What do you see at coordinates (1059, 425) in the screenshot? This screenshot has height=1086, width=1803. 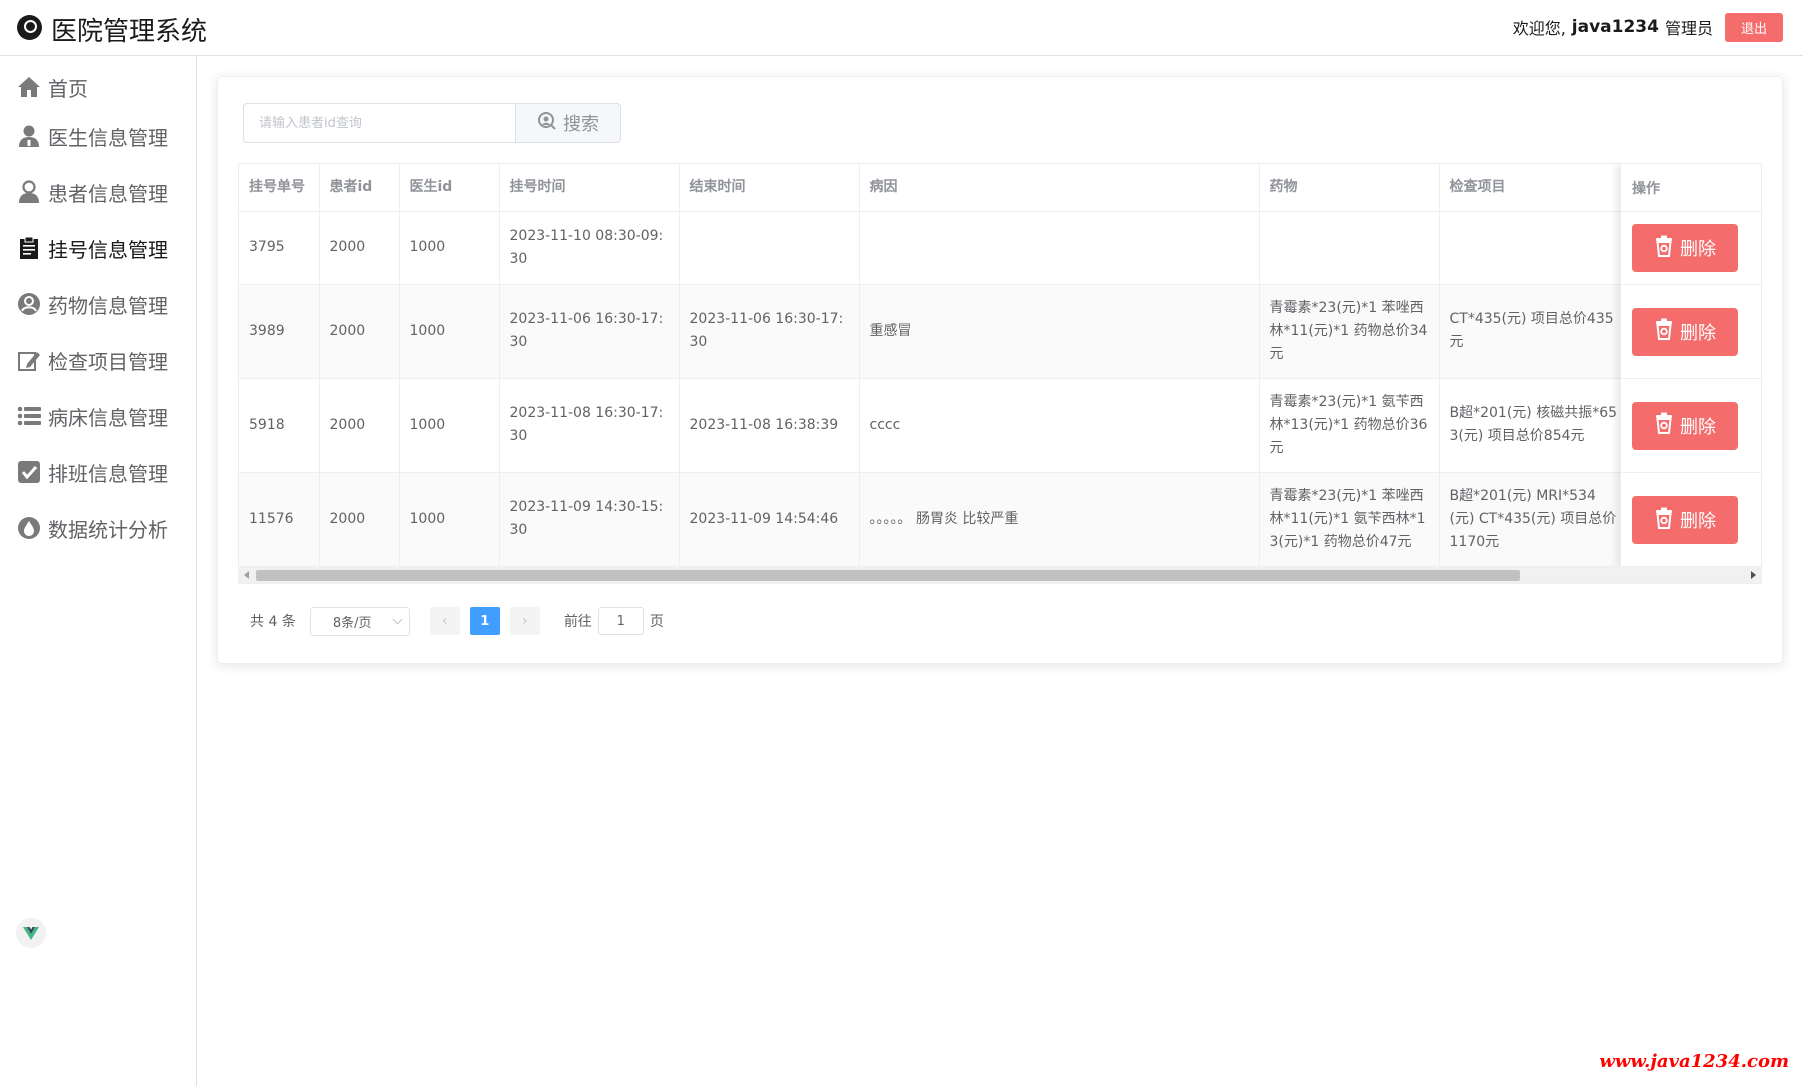 I see `cell-cause: cccc` at bounding box center [1059, 425].